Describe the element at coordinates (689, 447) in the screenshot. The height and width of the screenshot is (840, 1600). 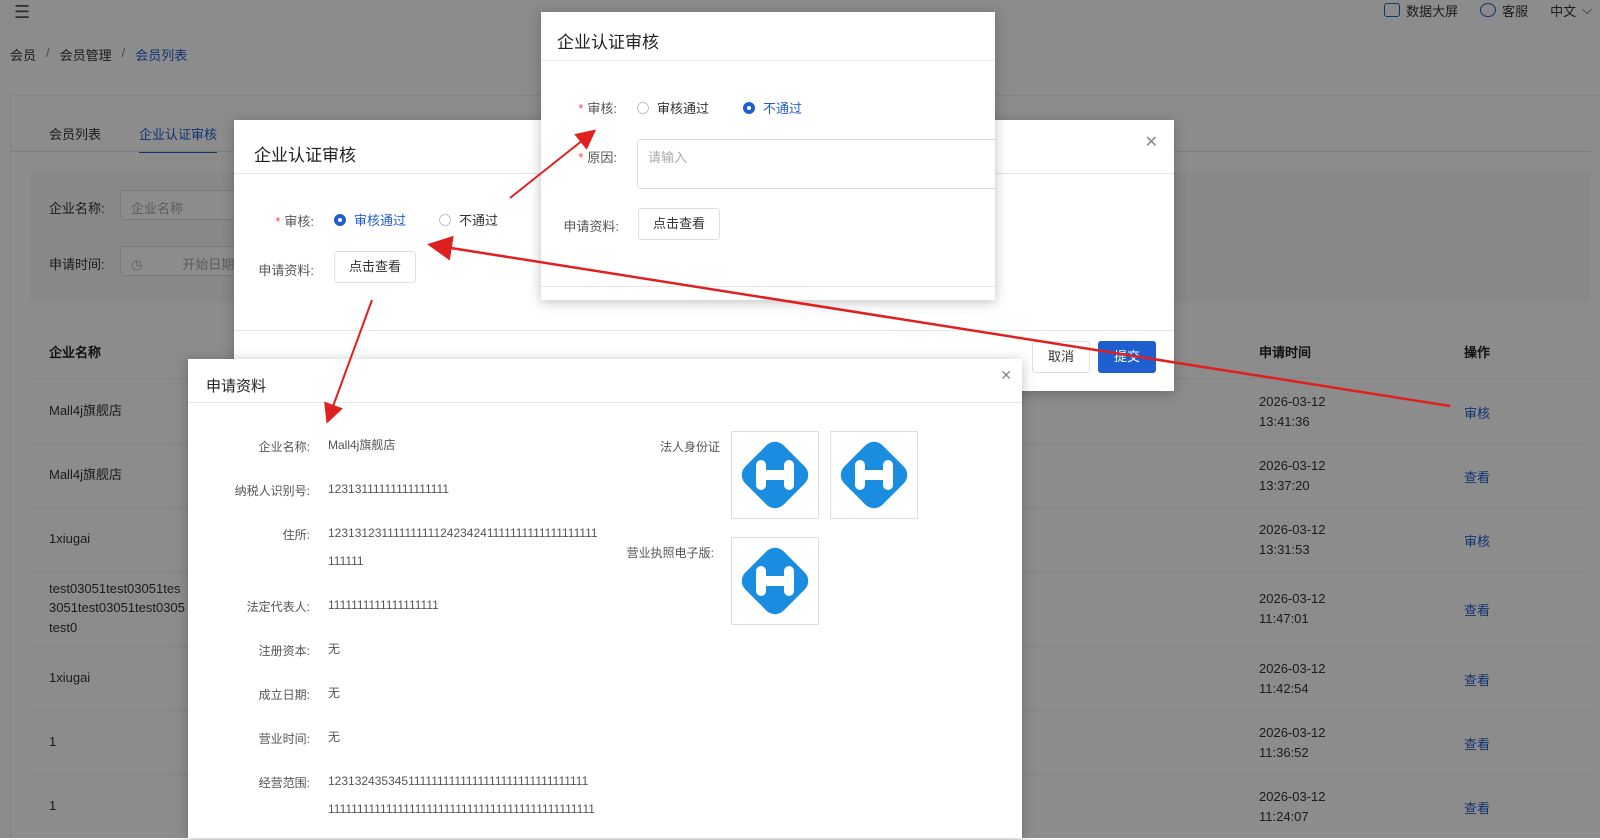
I see `id-card-label: 法人身份证` at that location.